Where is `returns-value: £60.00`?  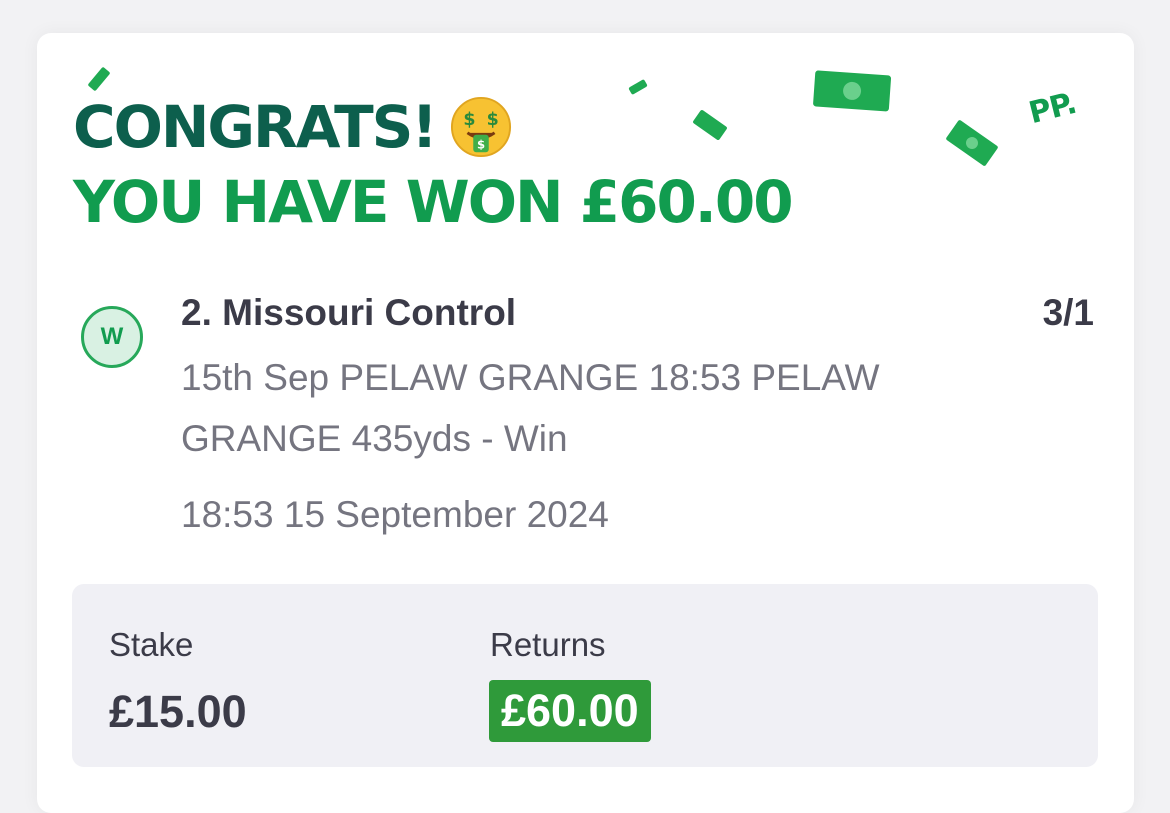 returns-value: £60.00 is located at coordinates (570, 711).